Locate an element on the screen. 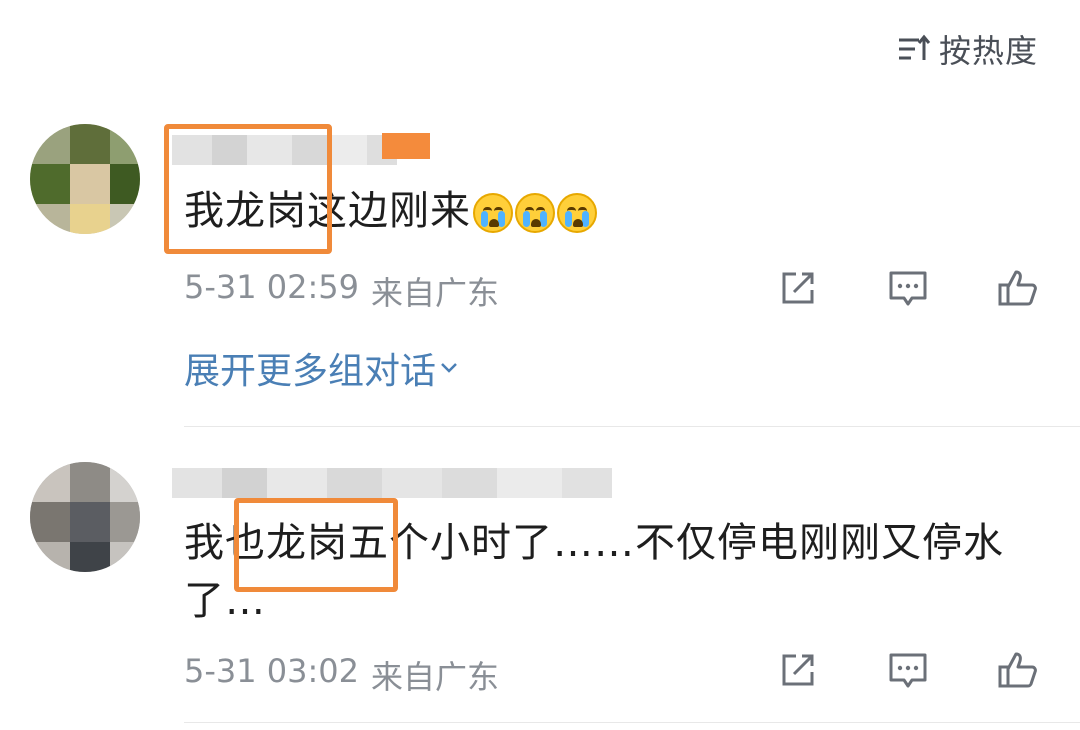  comment-time: 5-31 03:02 is located at coordinates (272, 671).